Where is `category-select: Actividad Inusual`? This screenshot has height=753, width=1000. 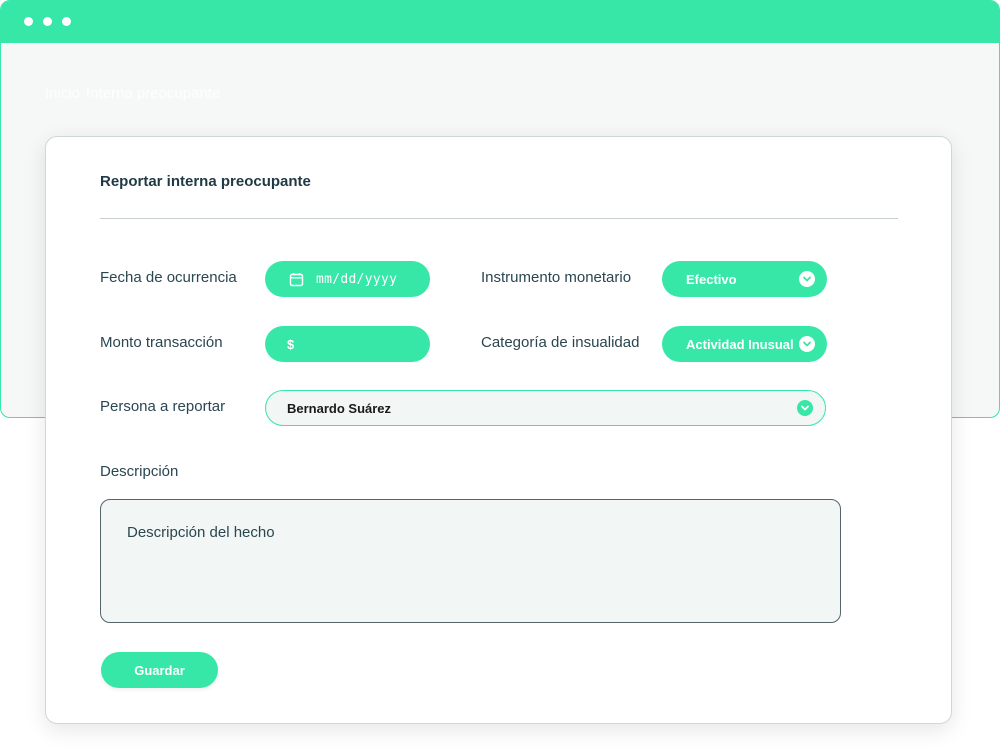
category-select: Actividad Inusual is located at coordinates (744, 344).